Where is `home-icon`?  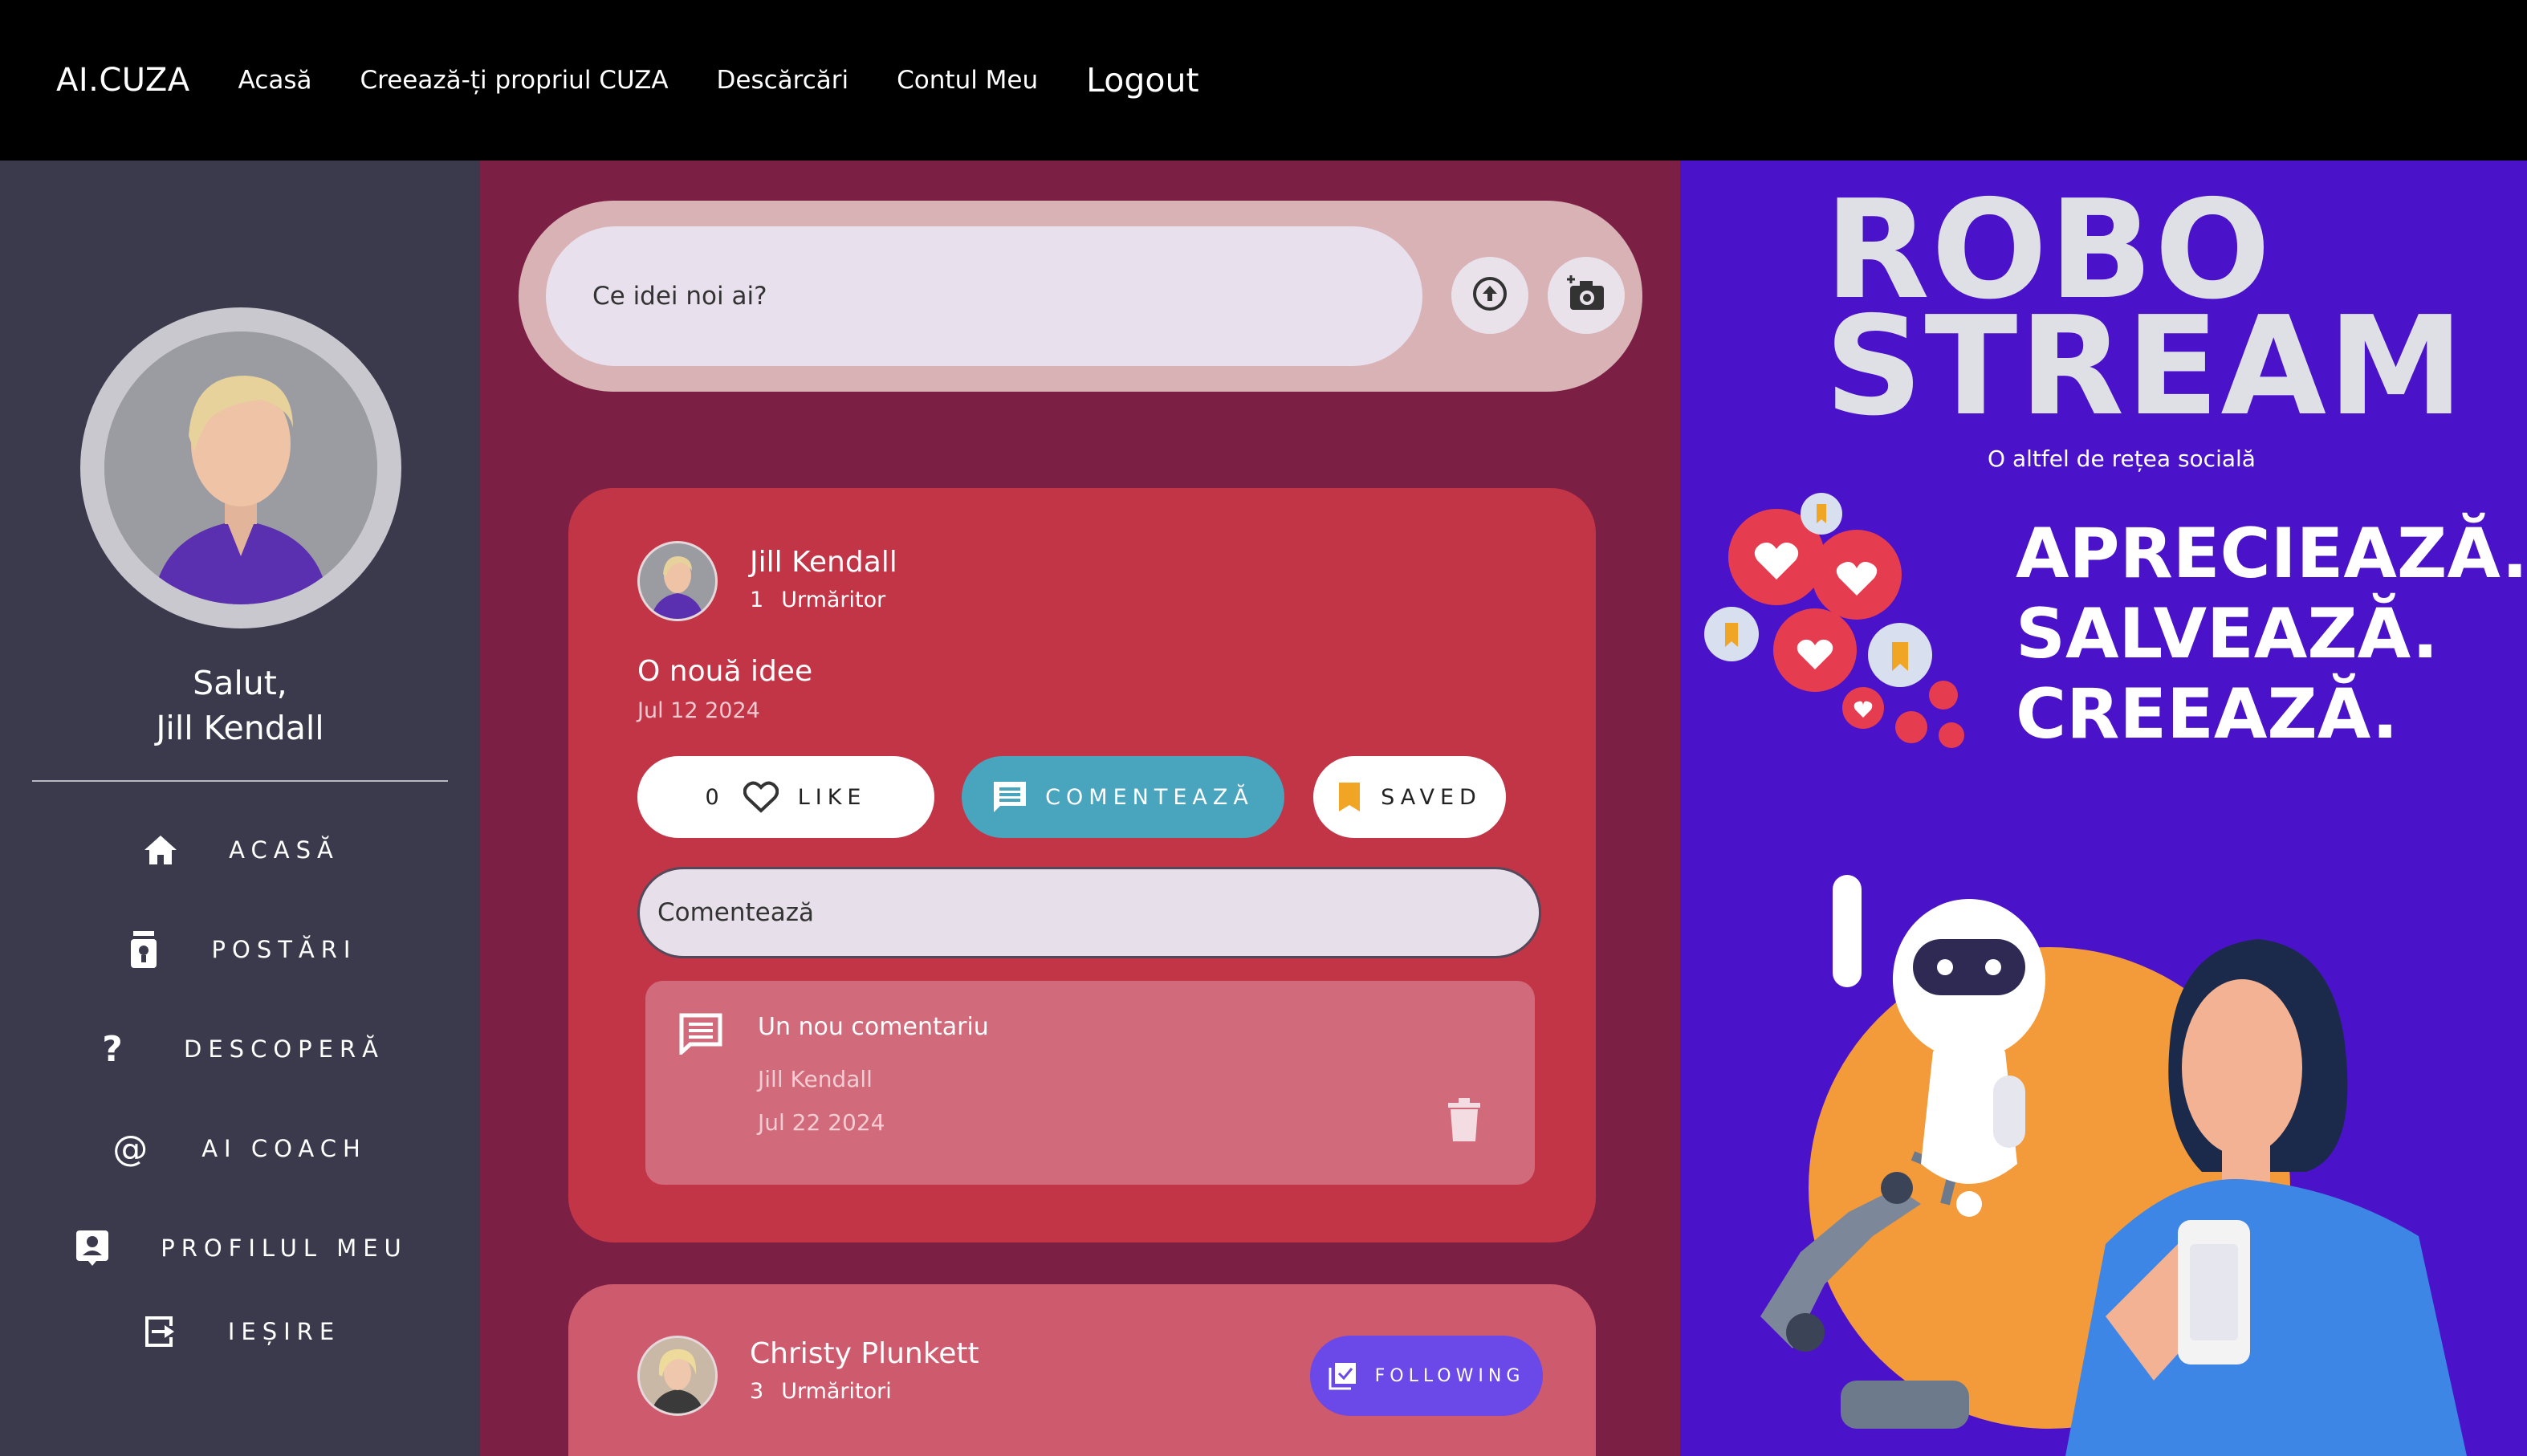 home-icon is located at coordinates (161, 850).